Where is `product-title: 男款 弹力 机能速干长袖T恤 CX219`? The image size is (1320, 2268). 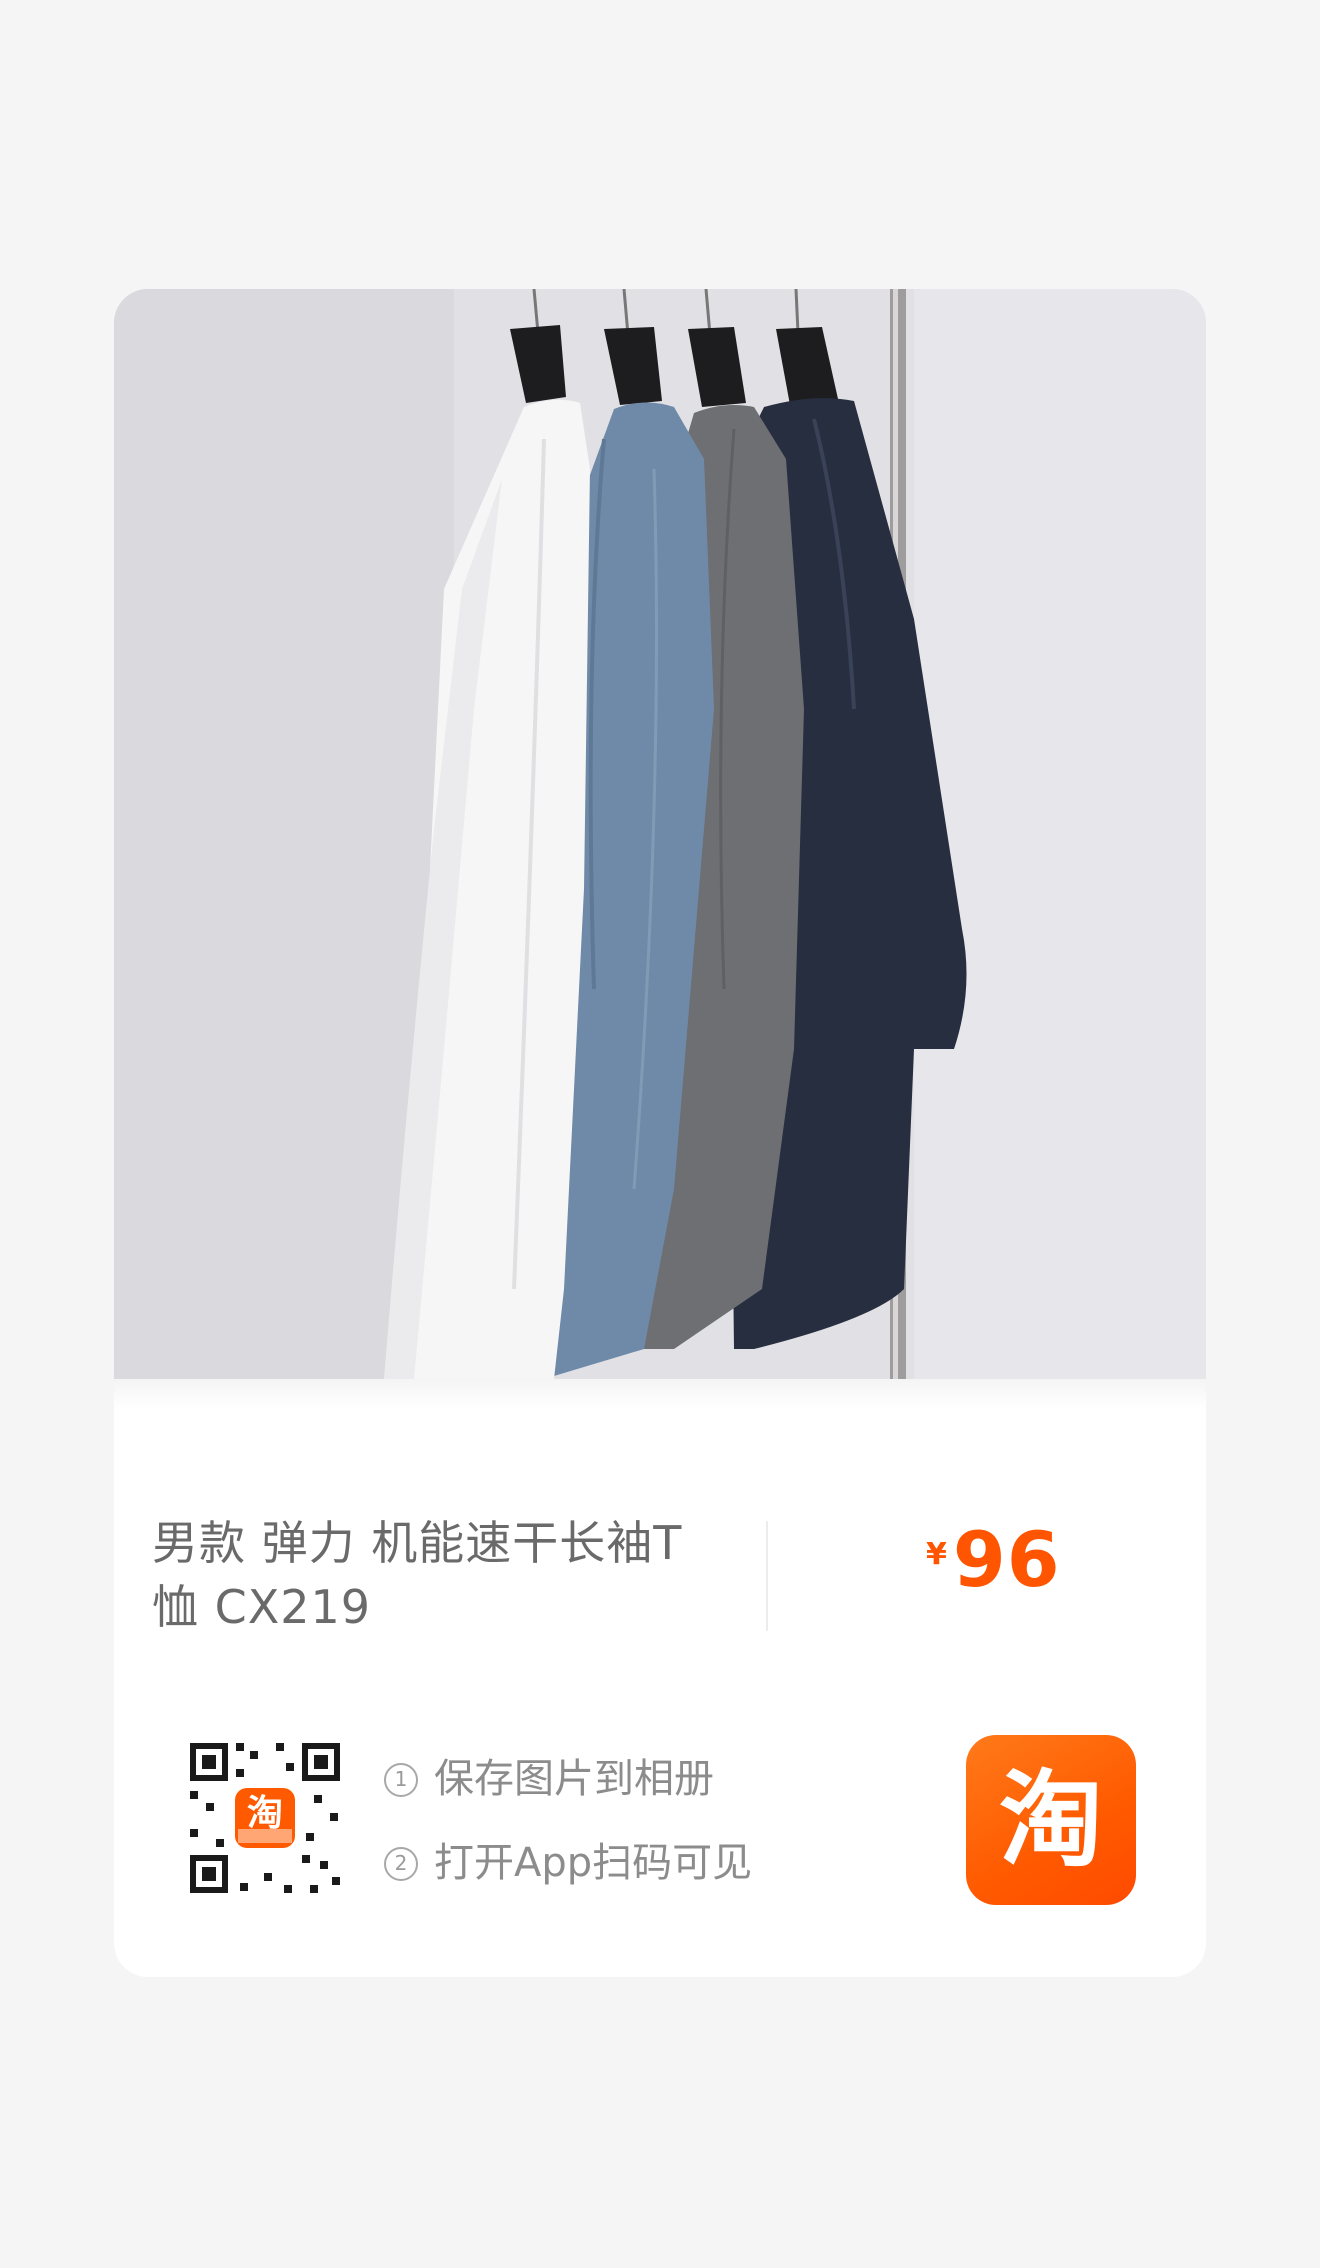 product-title: 男款 弹力 机能速干长袖T恤 CX219 is located at coordinates (437, 1575).